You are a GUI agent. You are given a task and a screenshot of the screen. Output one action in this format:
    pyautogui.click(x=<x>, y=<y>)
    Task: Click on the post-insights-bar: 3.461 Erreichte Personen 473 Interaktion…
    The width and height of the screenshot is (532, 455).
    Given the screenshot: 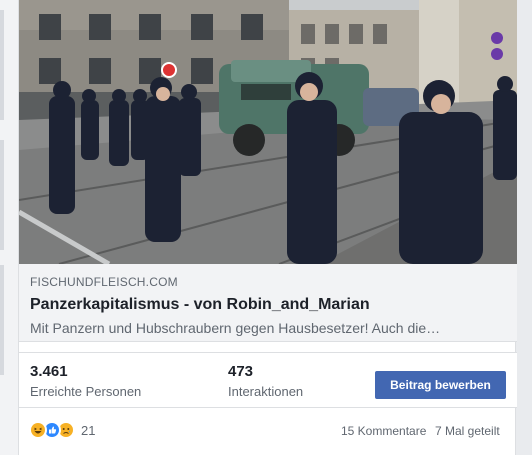 What is the action you would take?
    pyautogui.click(x=268, y=380)
    